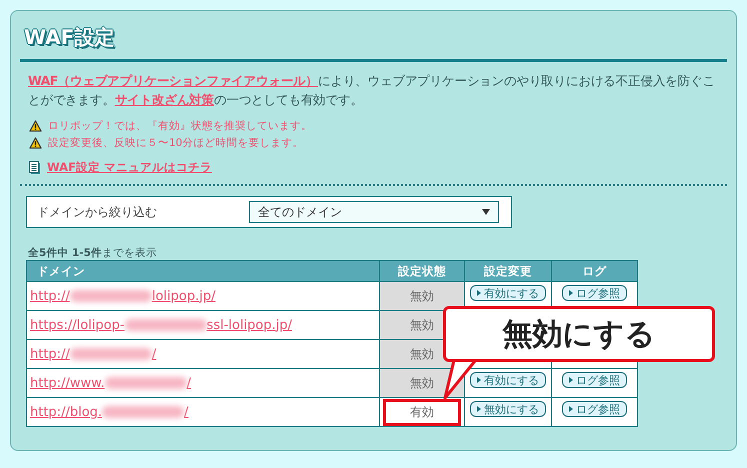 This screenshot has width=747, height=468. I want to click on waf-link: WAF（ウェブアプリケーションファイアウォール）, so click(173, 80).